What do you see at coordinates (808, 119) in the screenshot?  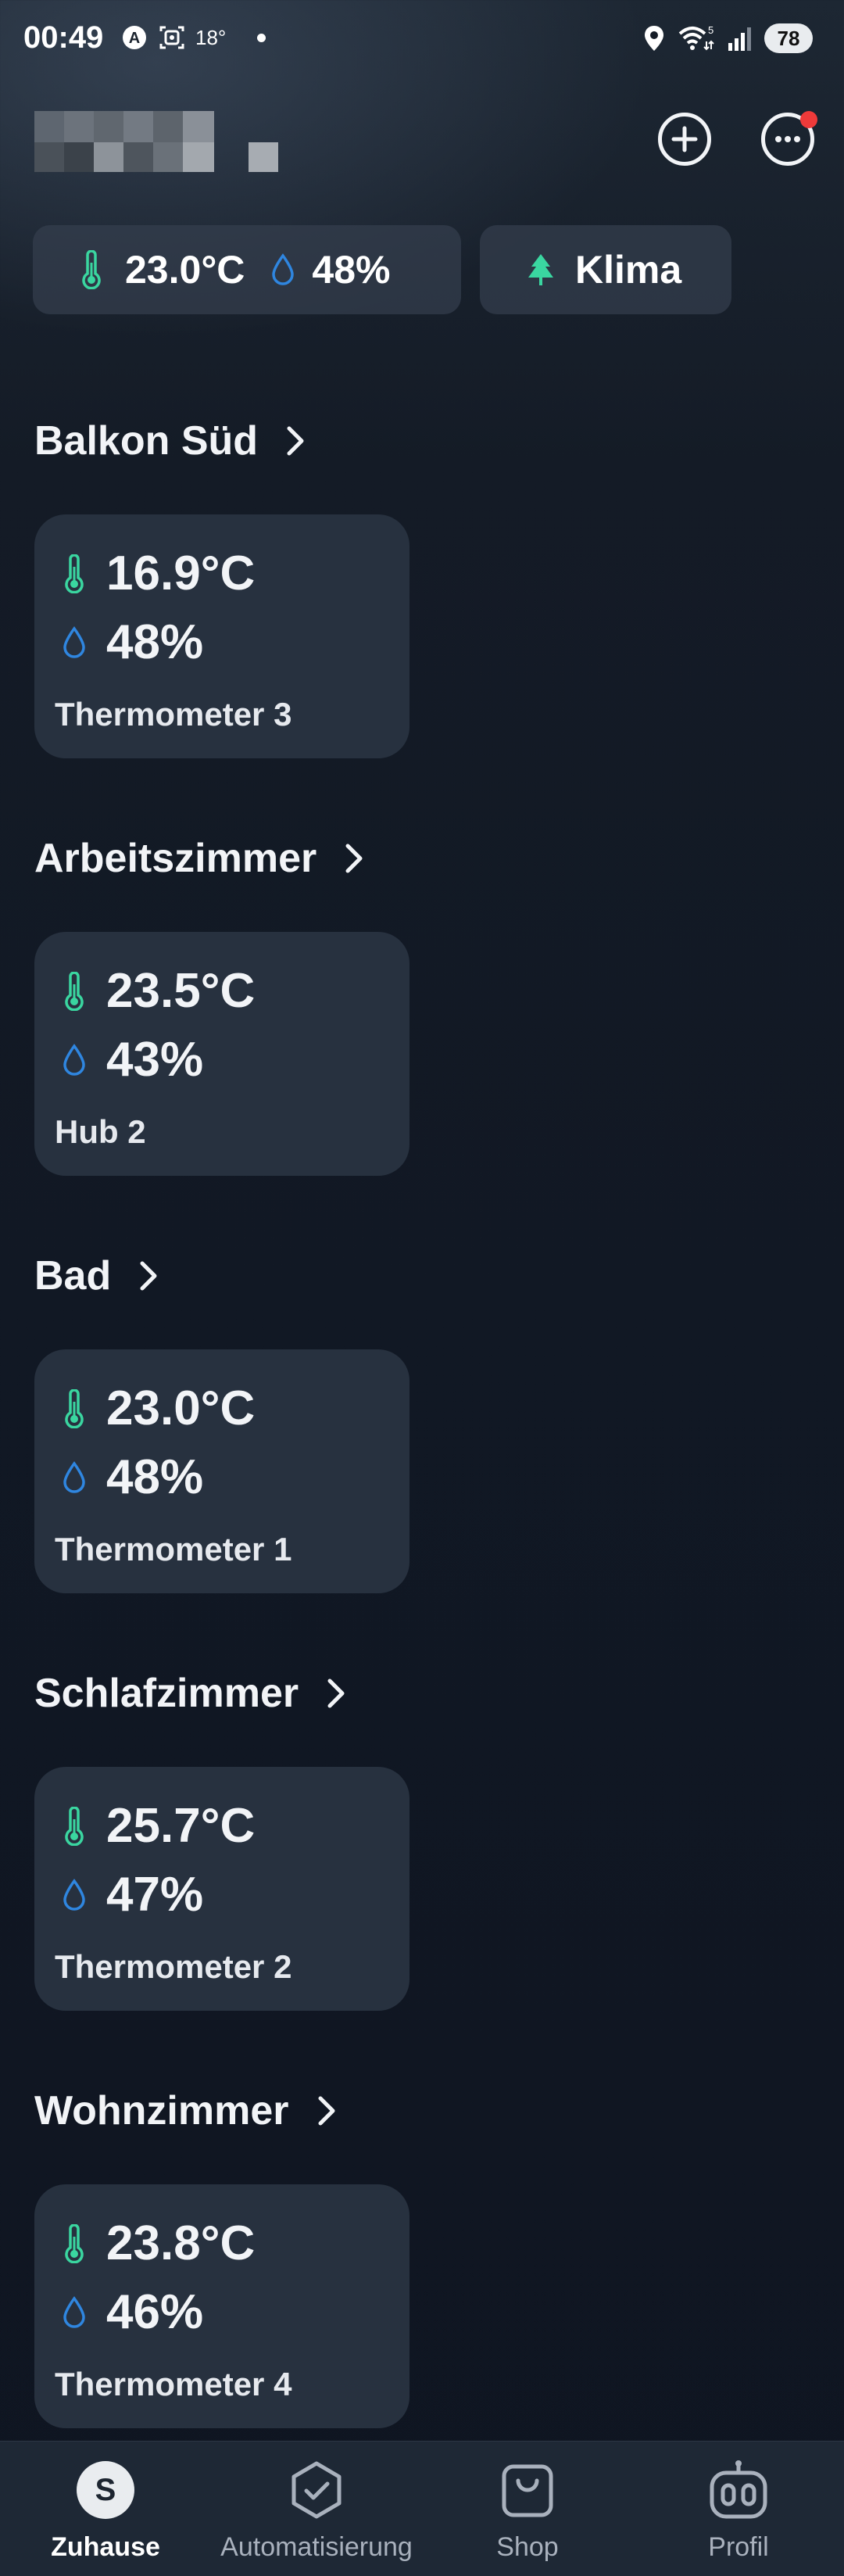 I see `notification-badge` at bounding box center [808, 119].